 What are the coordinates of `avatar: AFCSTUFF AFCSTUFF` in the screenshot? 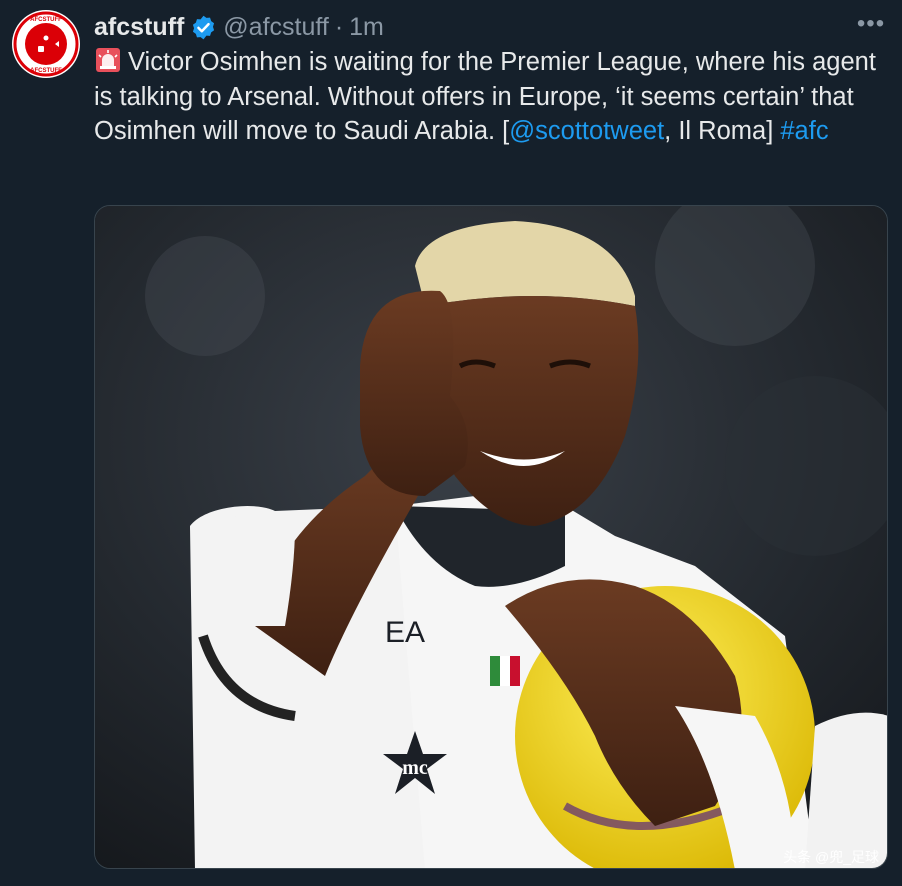 It's located at (46, 44).